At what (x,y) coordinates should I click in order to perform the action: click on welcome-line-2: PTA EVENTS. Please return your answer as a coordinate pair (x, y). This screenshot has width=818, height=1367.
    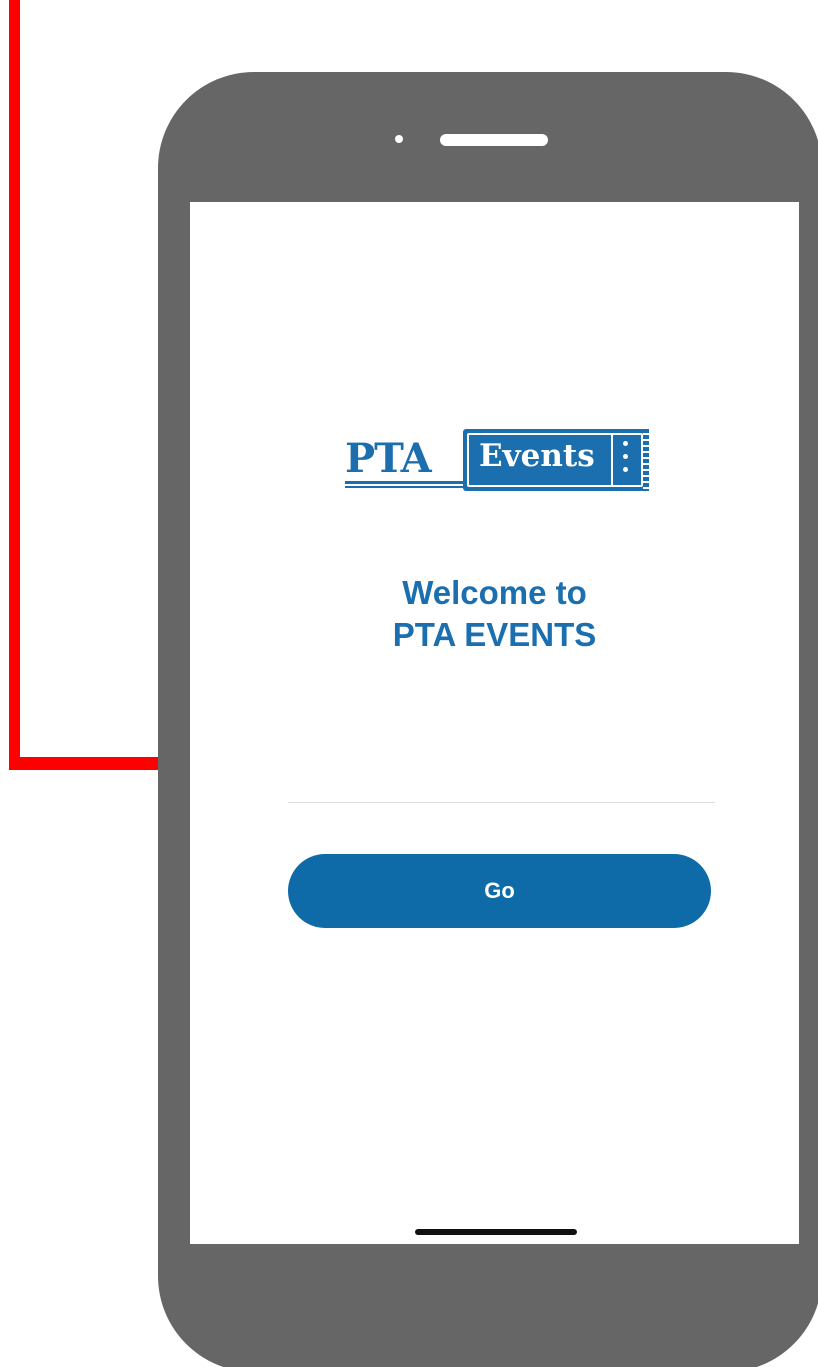
    Looking at the image, I should click on (494, 634).